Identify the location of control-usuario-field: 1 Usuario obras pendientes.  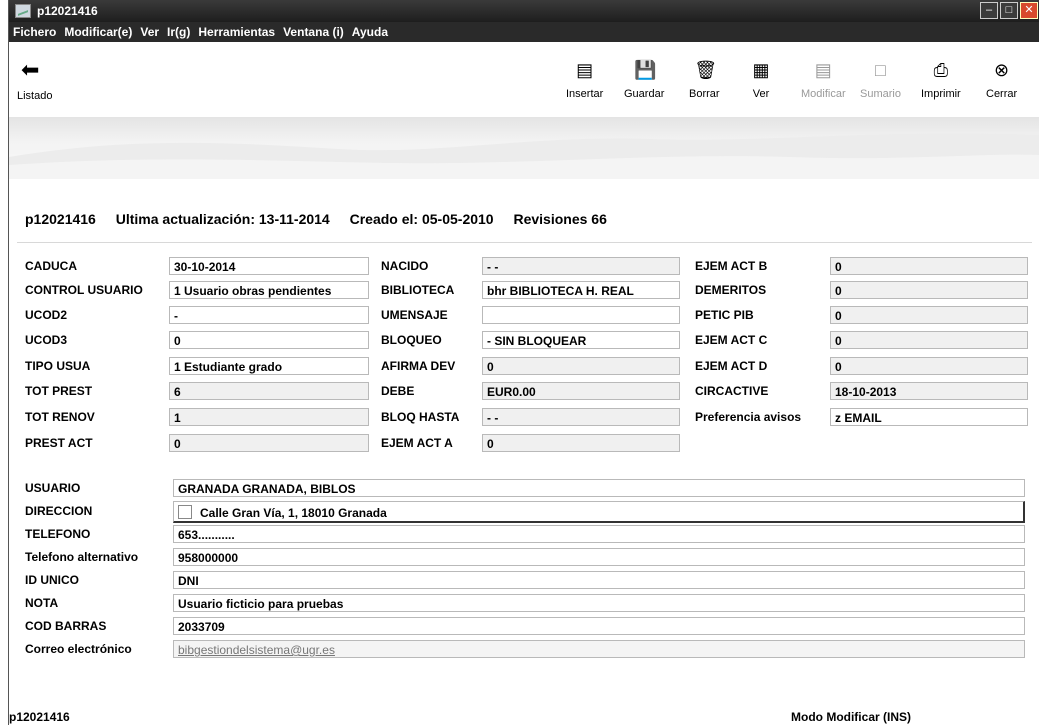
(269, 290).